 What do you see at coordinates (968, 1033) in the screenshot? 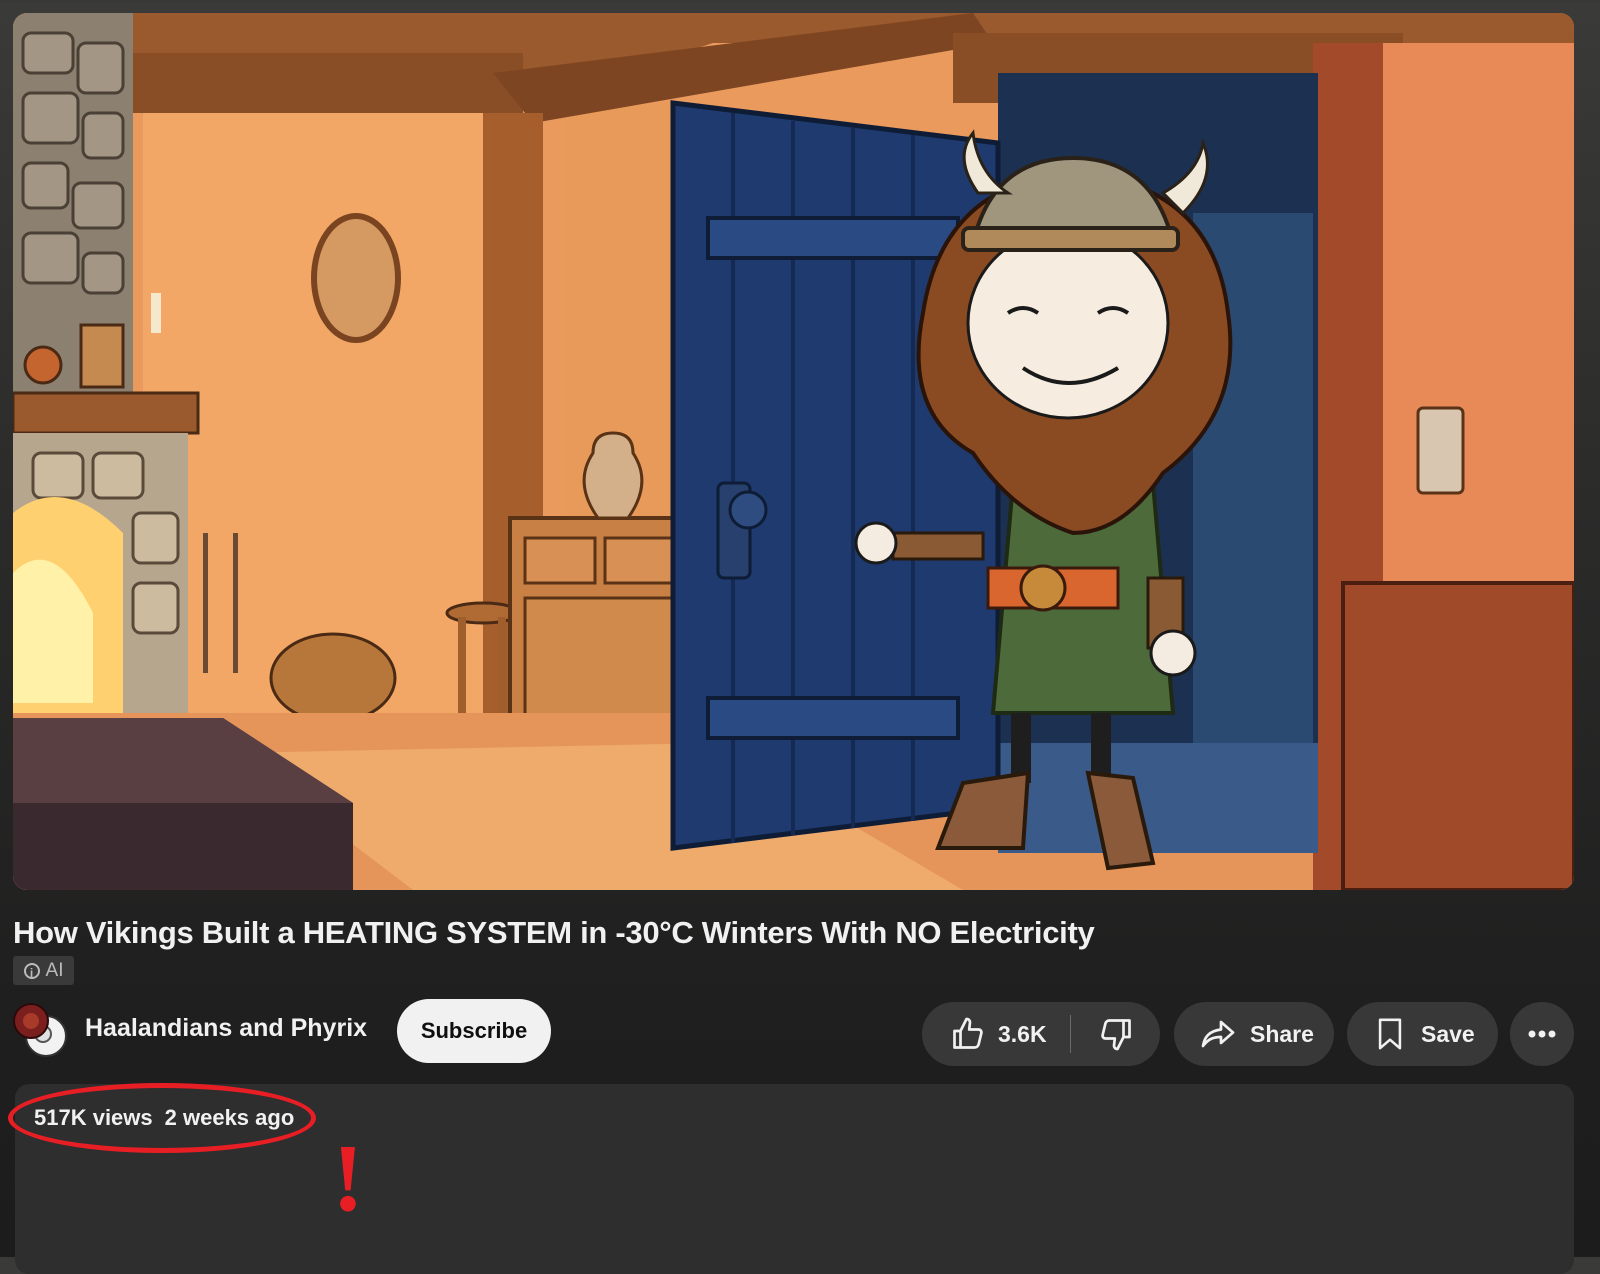
I see `thumbs-up-icon` at bounding box center [968, 1033].